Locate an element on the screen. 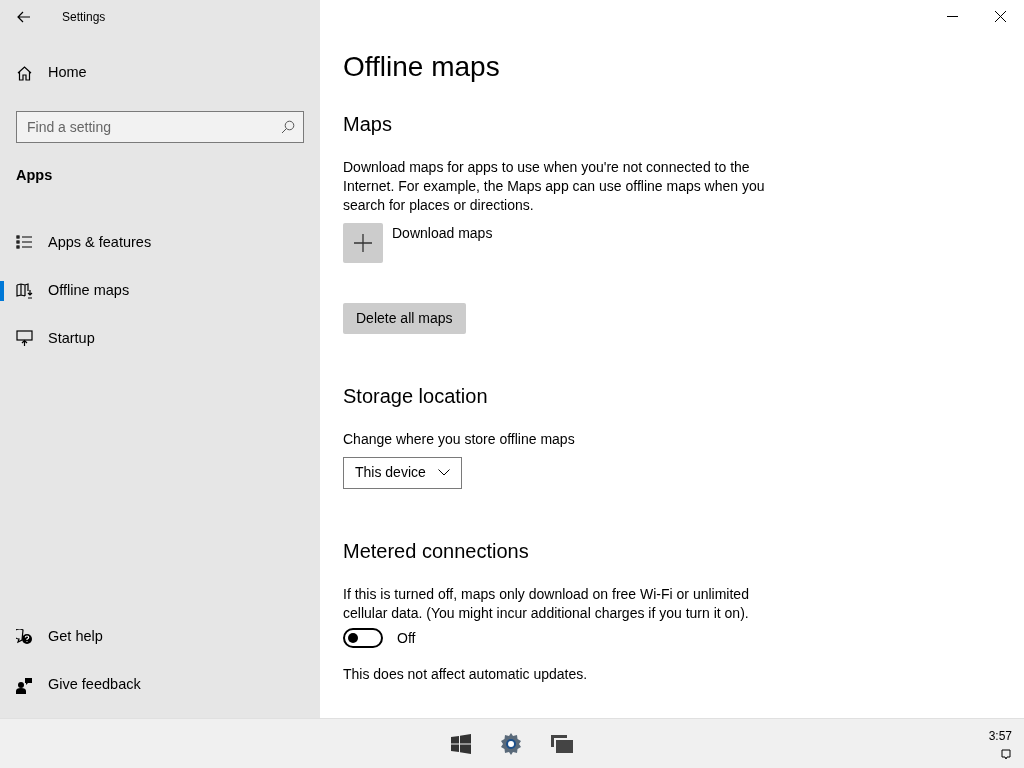 Image resolution: width=1024 pixels, height=768 pixels. feedback-icon is located at coordinates (24, 685).